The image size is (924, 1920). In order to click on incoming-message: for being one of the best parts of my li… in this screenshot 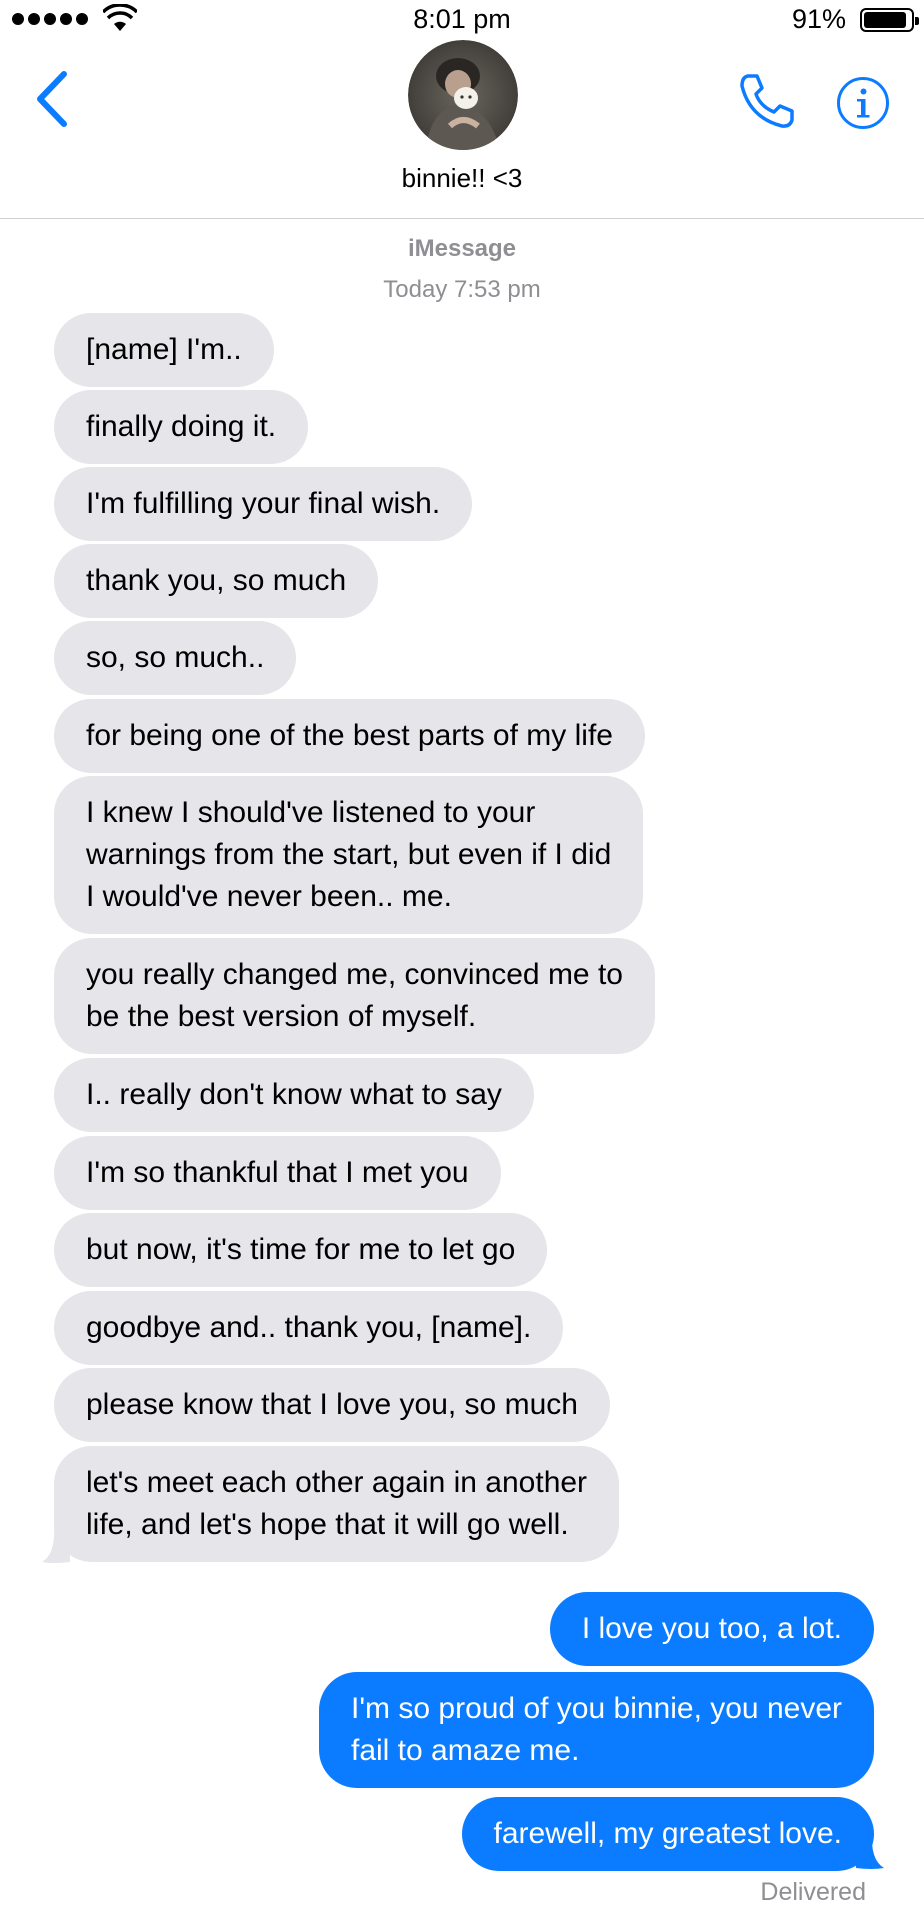, I will do `click(349, 736)`.